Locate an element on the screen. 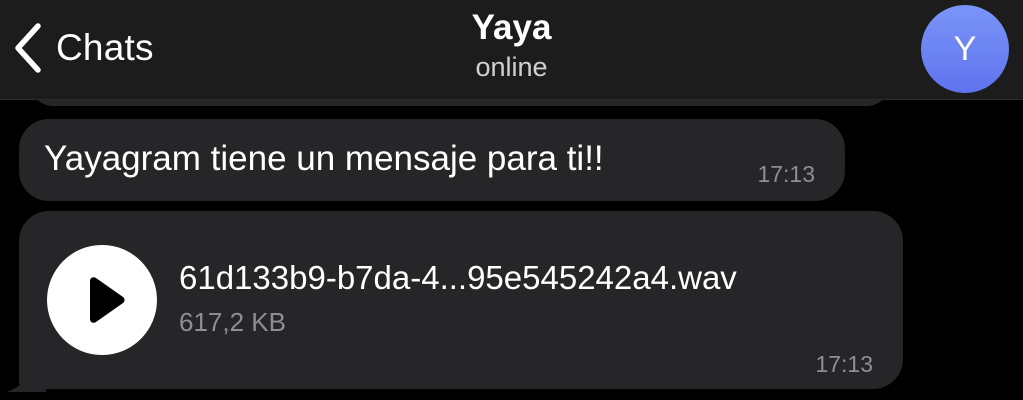 This screenshot has width=1023, height=400. file-size: 617,2 KB is located at coordinates (232, 322).